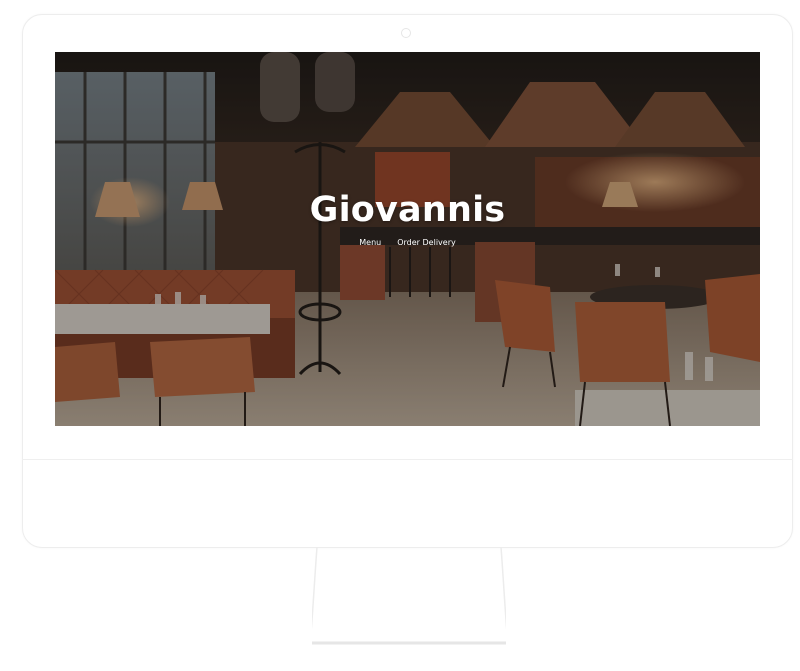 The image size is (800, 671). Describe the element at coordinates (407, 210) in the screenshot. I see `site-title: Giovannis` at that location.